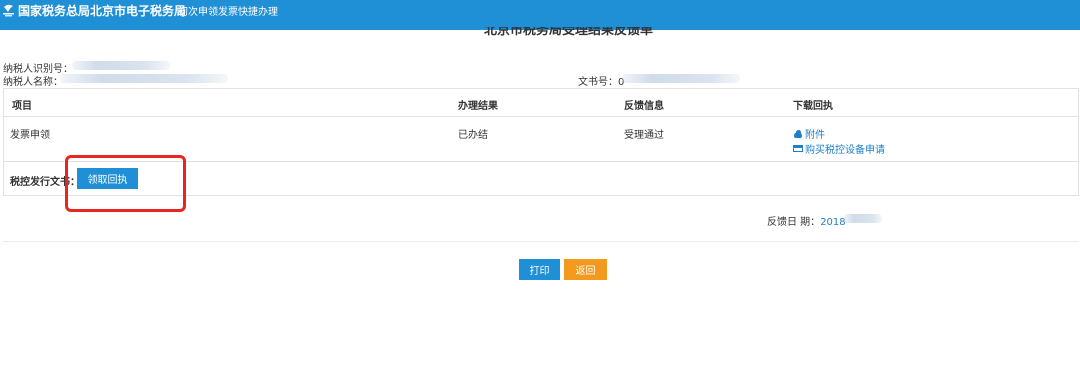 Image resolution: width=1080 pixels, height=371 pixels. I want to click on device-purchase-application-label: 购买税控设备申请, so click(845, 150).